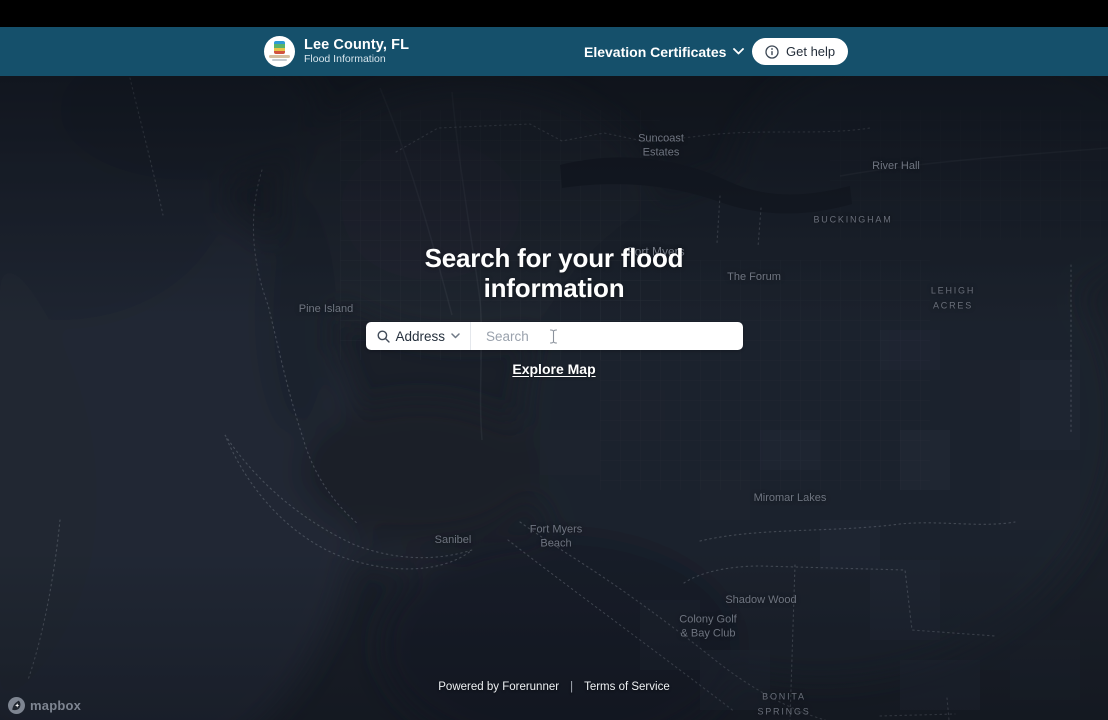 The height and width of the screenshot is (720, 1108). Describe the element at coordinates (383, 336) in the screenshot. I see `search-icon` at that location.